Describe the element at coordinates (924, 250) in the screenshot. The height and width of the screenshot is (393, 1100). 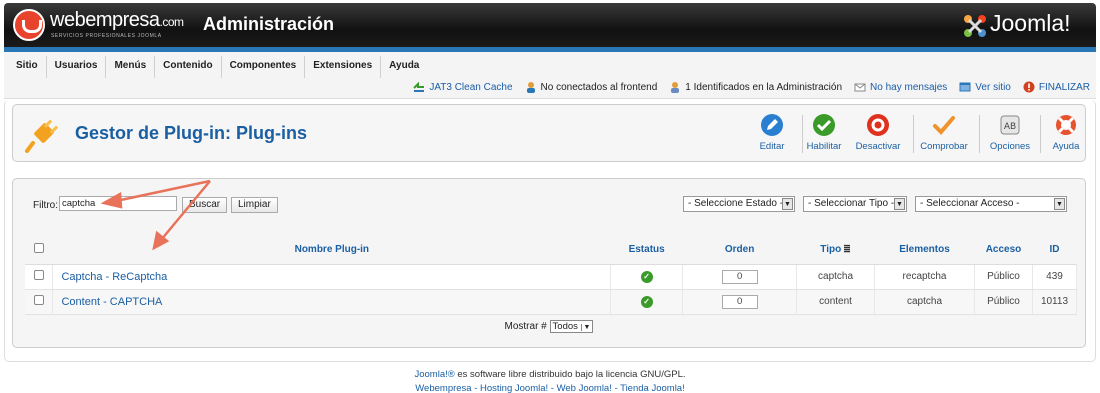
I see `col-header-element: Elementos` at that location.